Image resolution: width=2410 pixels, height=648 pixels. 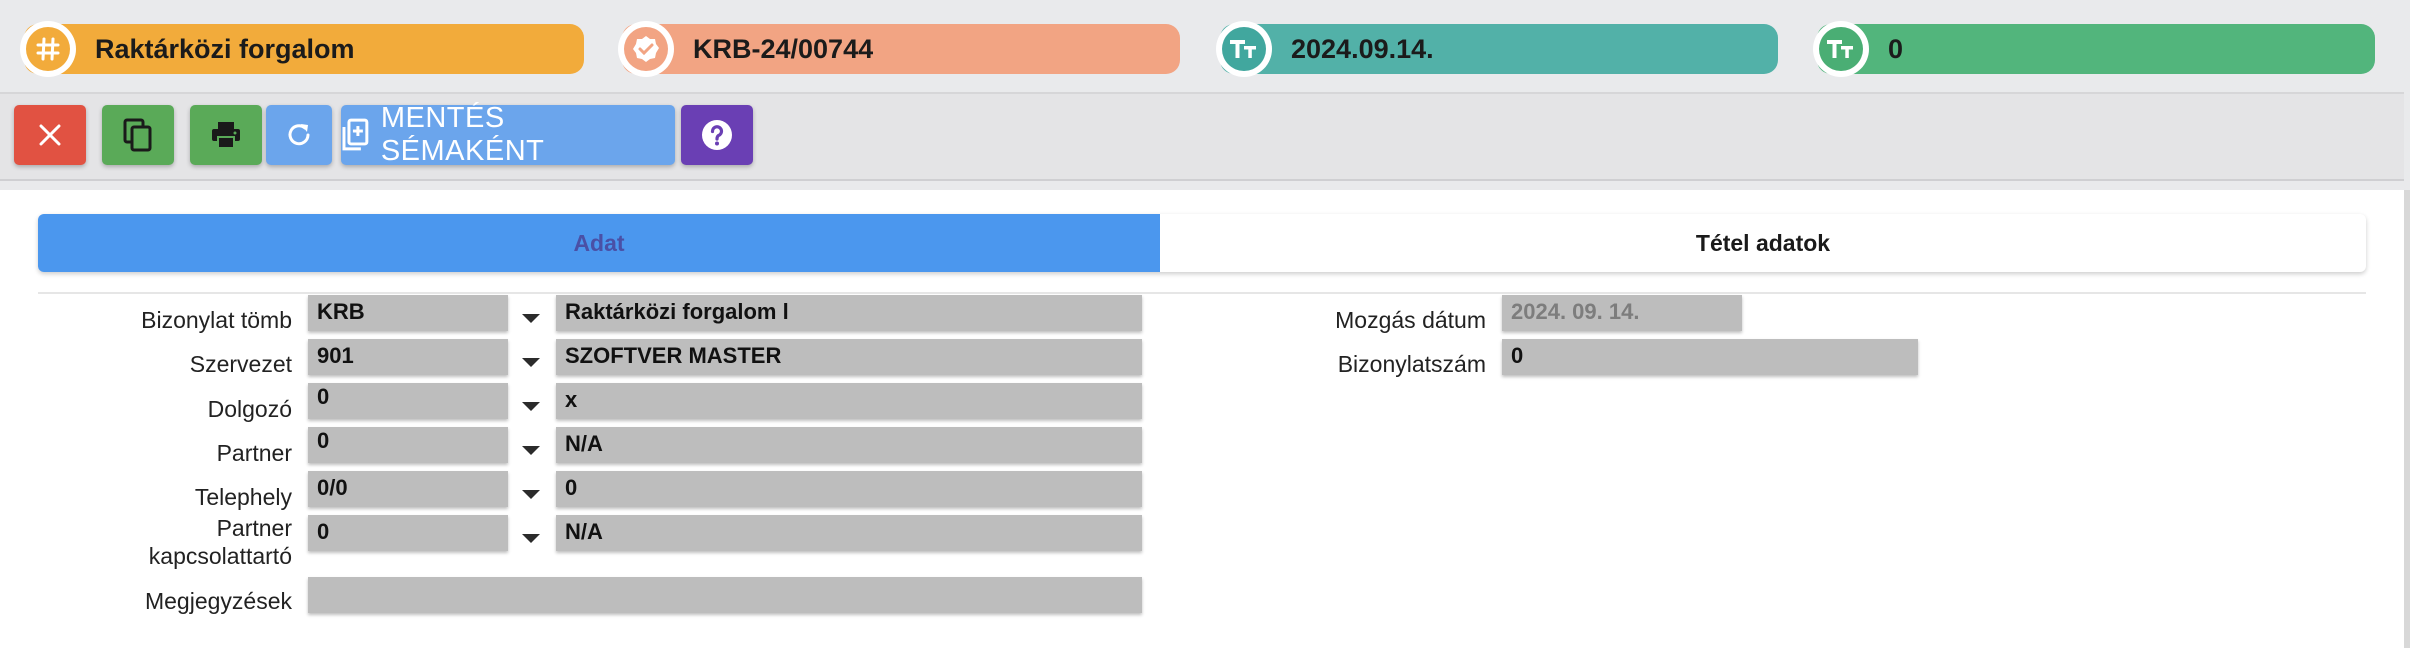 What do you see at coordinates (220, 556) in the screenshot?
I see `label-partner-kapcsolattarto-line2: kapcsolattartó` at bounding box center [220, 556].